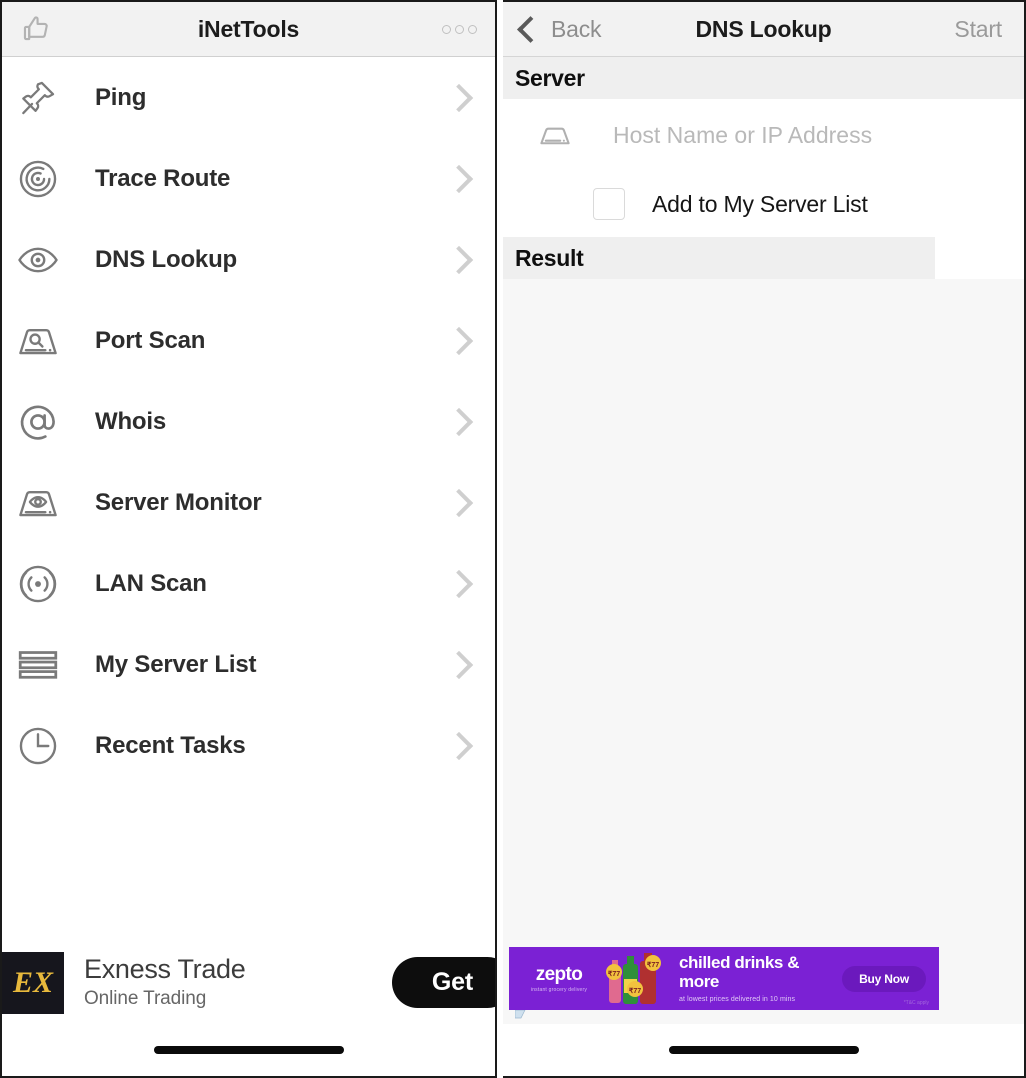  What do you see at coordinates (38, 179) in the screenshot?
I see `radar-target-icon` at bounding box center [38, 179].